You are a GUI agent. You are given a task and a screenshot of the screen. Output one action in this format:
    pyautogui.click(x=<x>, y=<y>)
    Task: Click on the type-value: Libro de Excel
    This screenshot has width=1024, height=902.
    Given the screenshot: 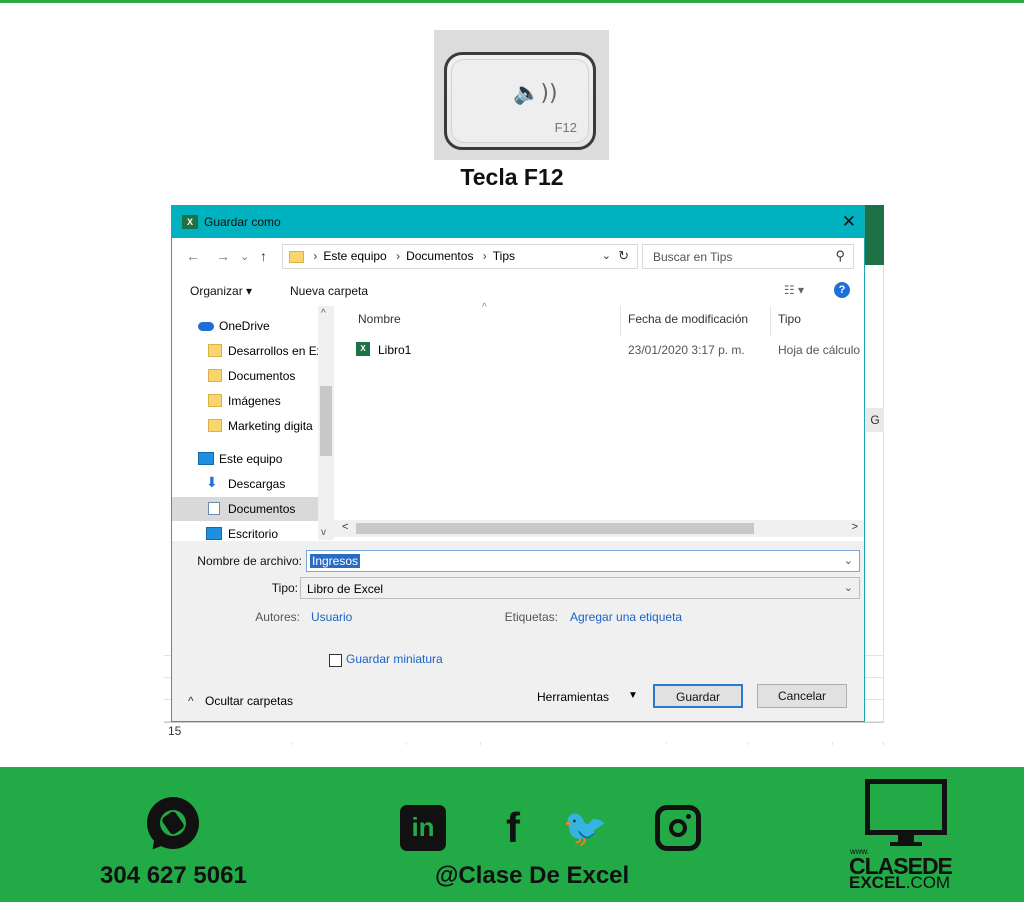 What is the action you would take?
    pyautogui.click(x=345, y=589)
    